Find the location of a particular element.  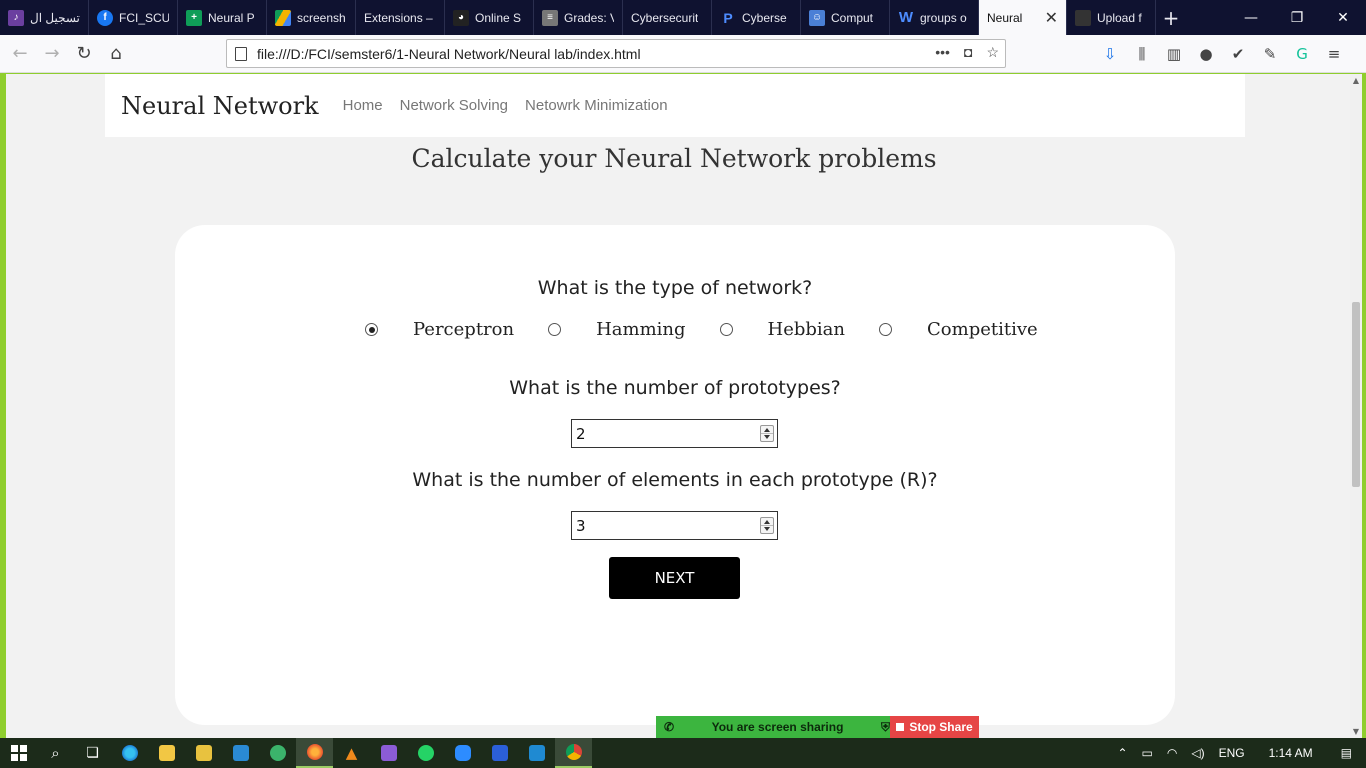

tab-label: Cyberse is located at coordinates (764, 17).